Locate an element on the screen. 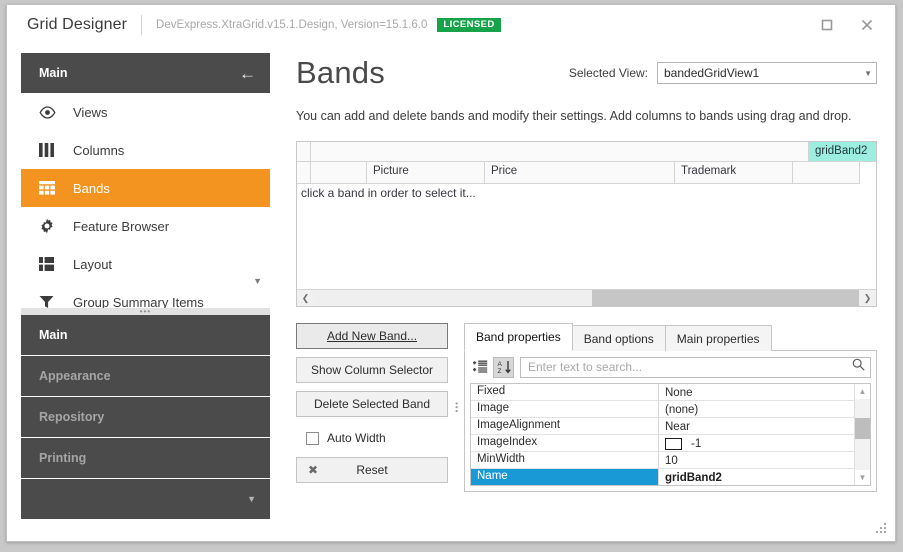  property-value: None is located at coordinates (756, 392).